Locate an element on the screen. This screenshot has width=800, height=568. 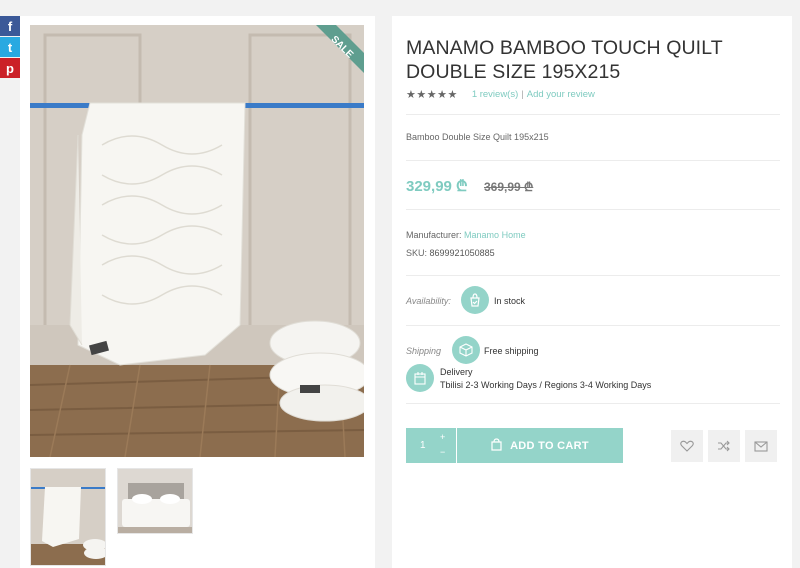
quantity-increase-button: + is located at coordinates (442, 437).